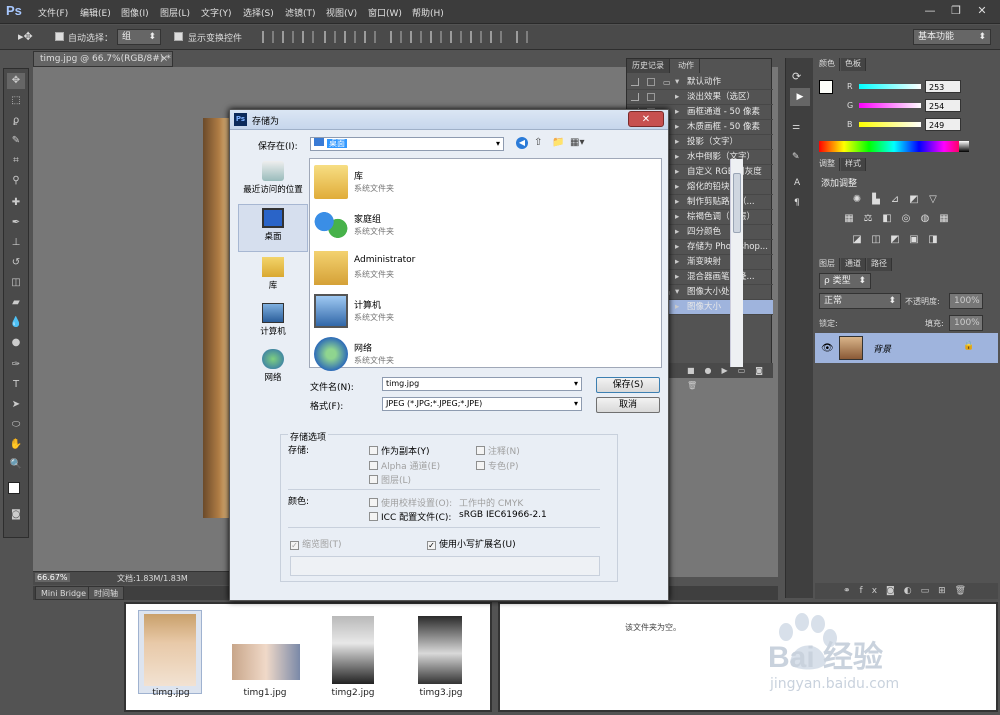 This screenshot has height=715, width=1000. Describe the element at coordinates (164, 59) in the screenshot. I see `document-close-icon: ×` at that location.